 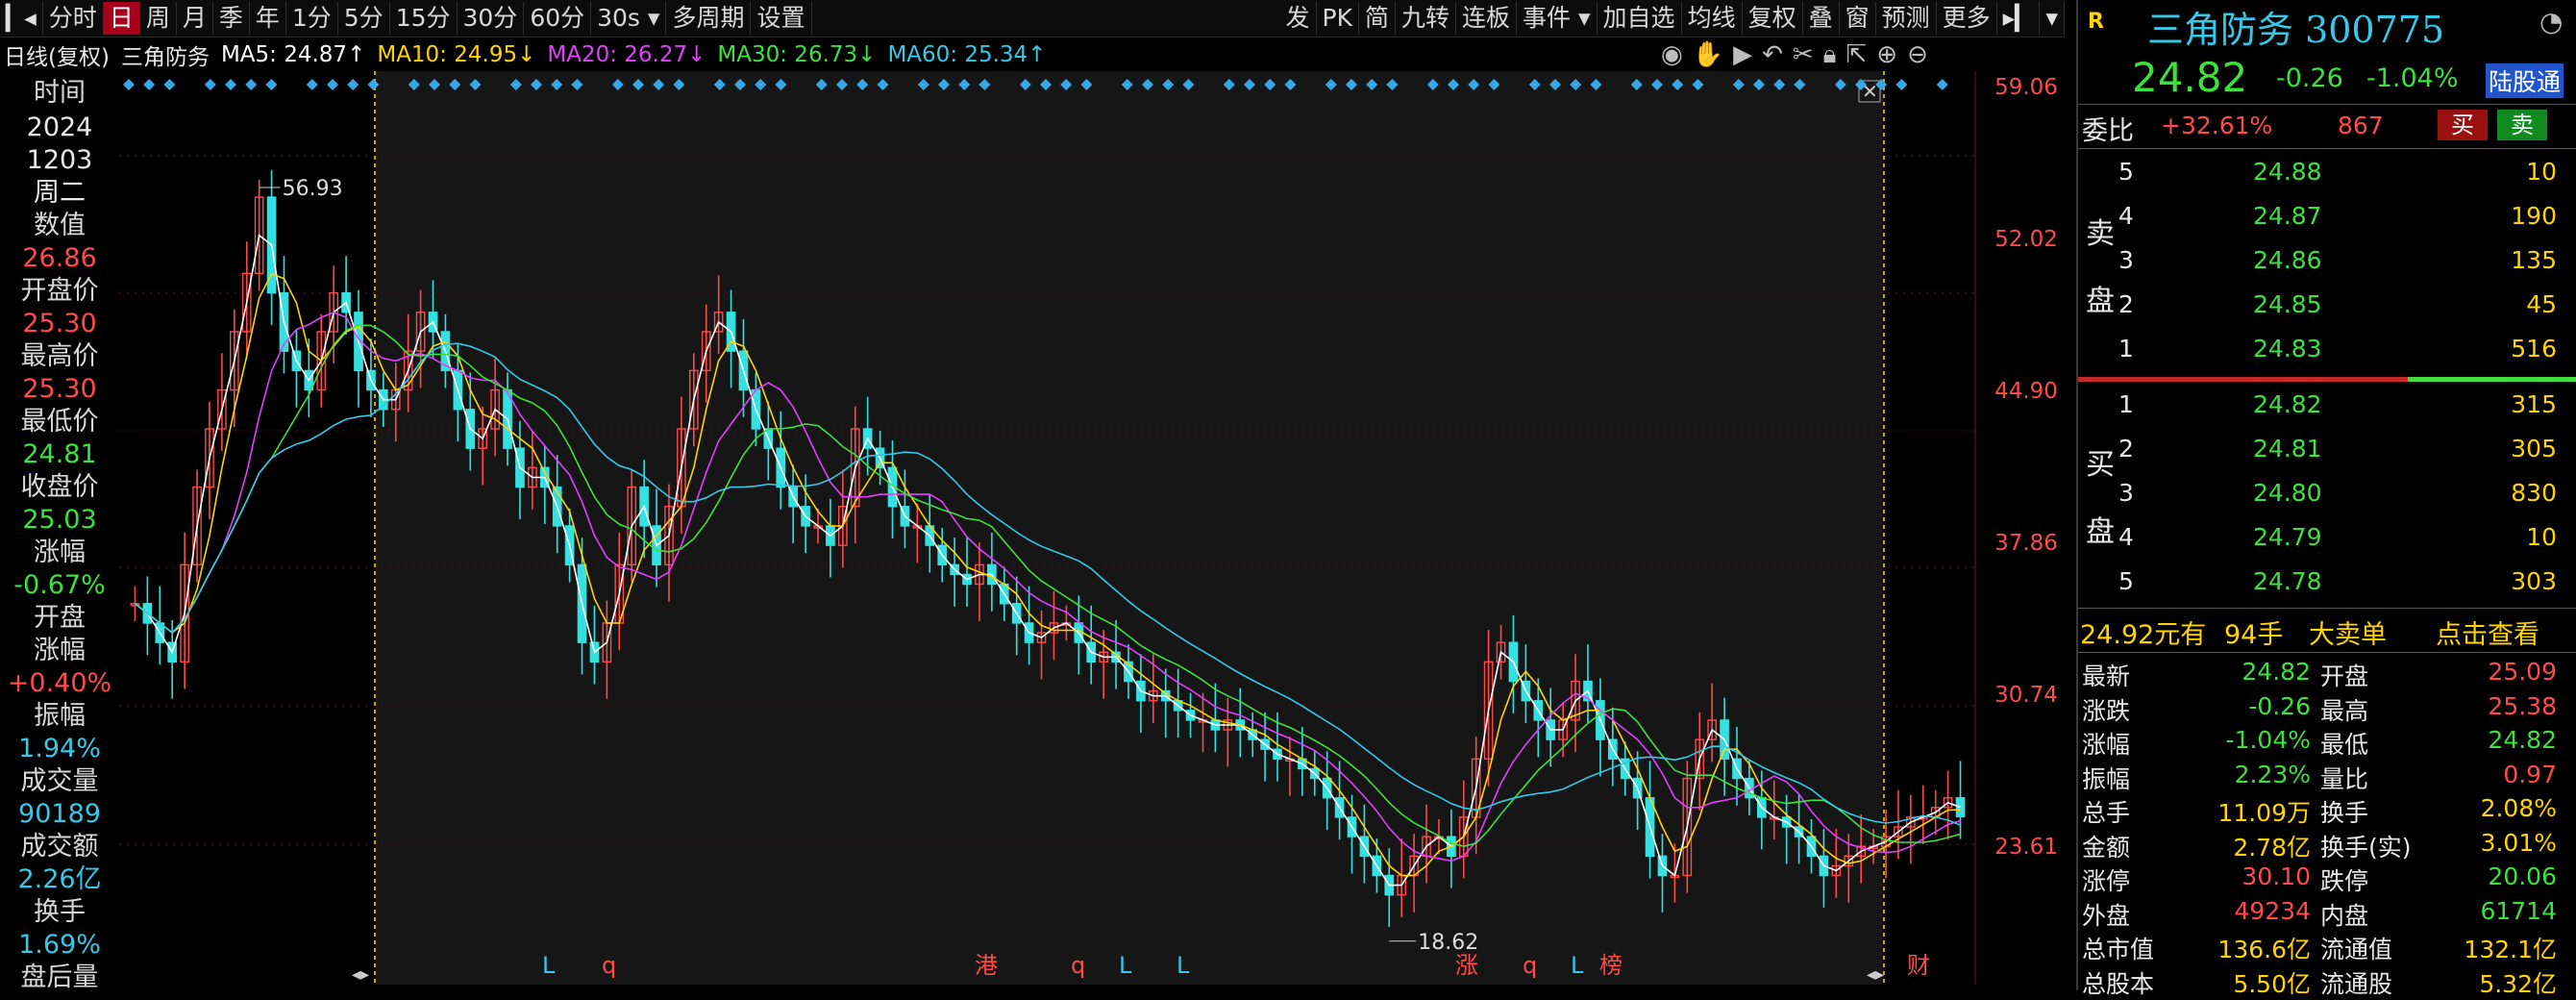 What do you see at coordinates (1773, 19) in the screenshot?
I see `tool-tab: 复权` at bounding box center [1773, 19].